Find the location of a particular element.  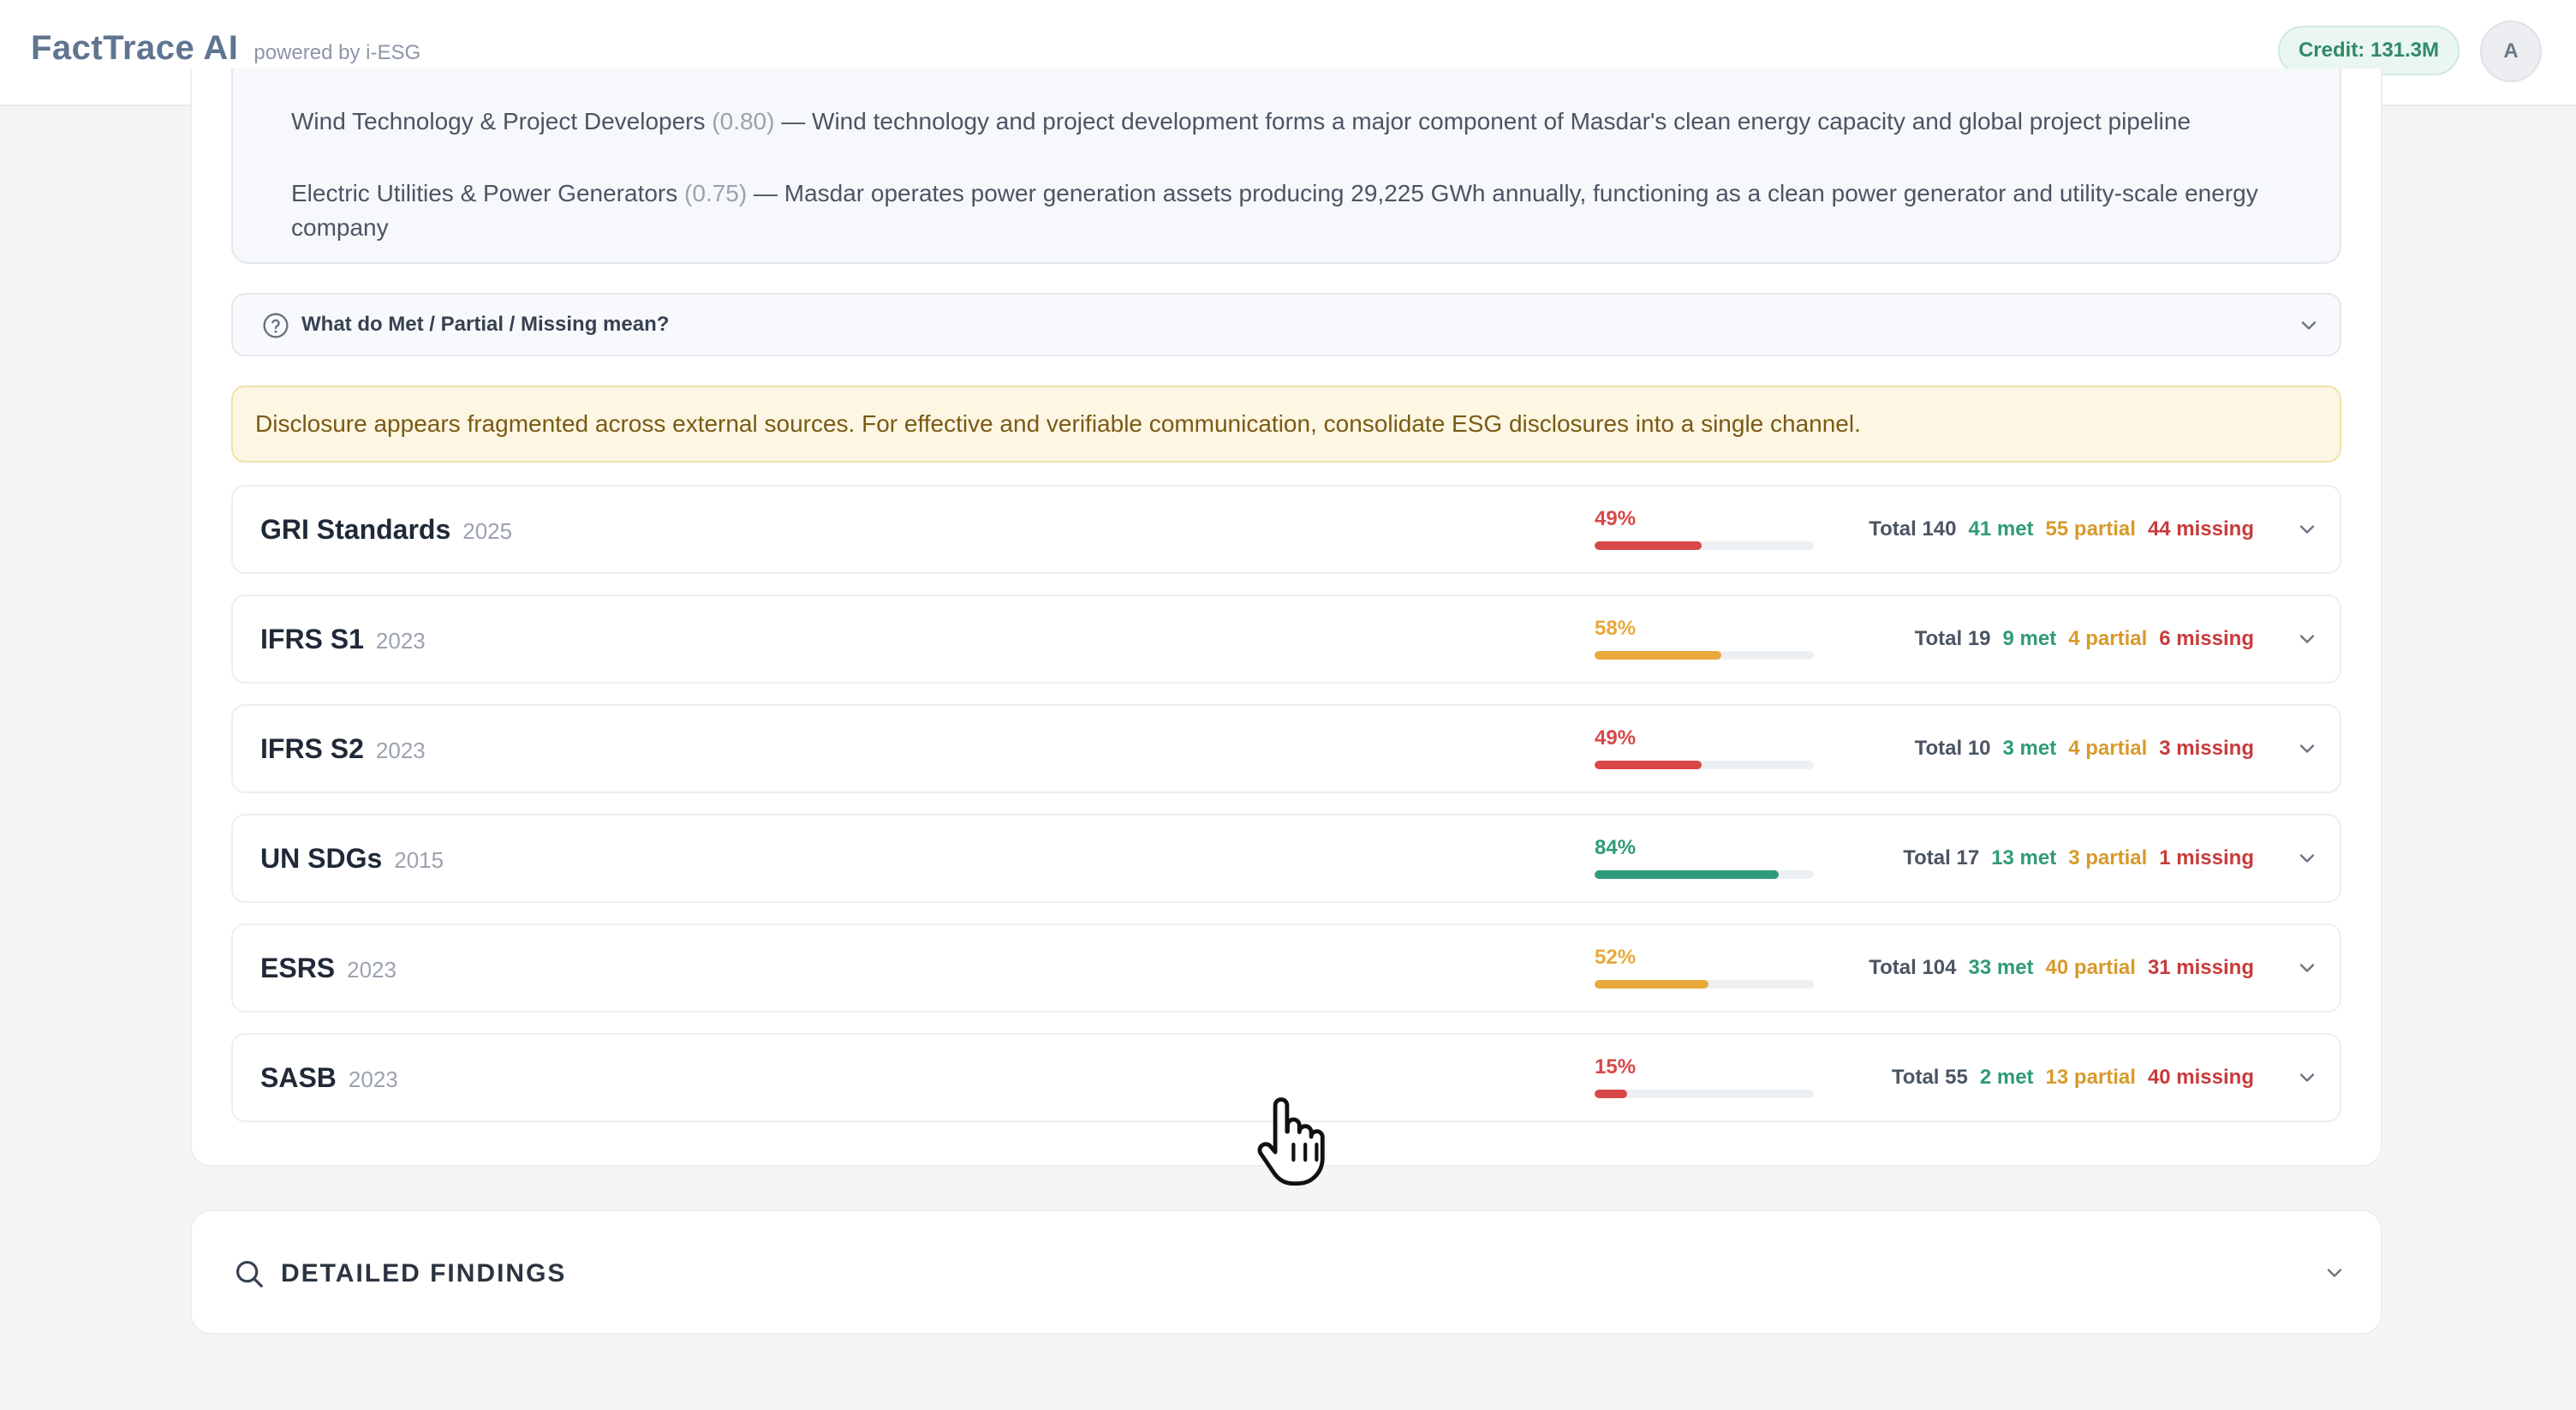

requirement-counts: Total 104 33 met 40 partial 31 missing is located at coordinates (2062, 968).